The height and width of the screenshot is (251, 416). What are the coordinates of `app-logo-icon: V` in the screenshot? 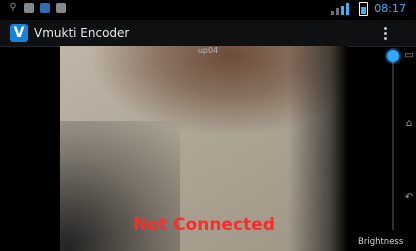 It's located at (19, 33).